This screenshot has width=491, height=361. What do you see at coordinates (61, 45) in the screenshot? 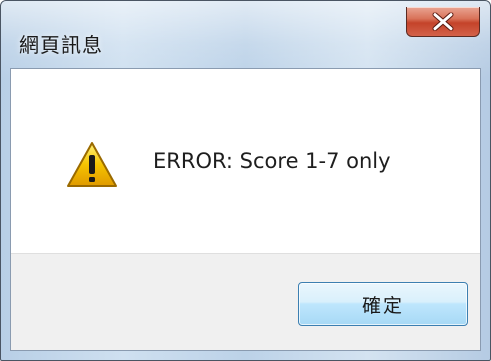
I see `window-title: 網頁訊息` at bounding box center [61, 45].